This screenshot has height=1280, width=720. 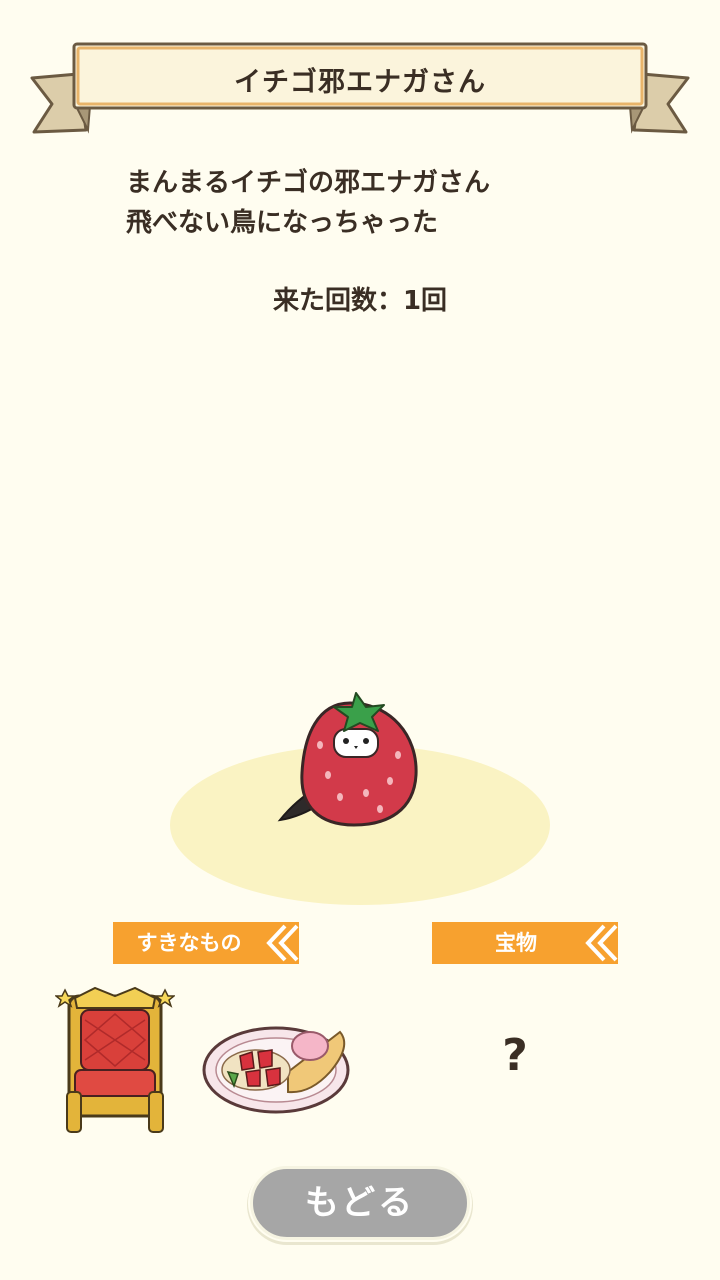 What do you see at coordinates (115, 1059) in the screenshot?
I see `throne-icon` at bounding box center [115, 1059].